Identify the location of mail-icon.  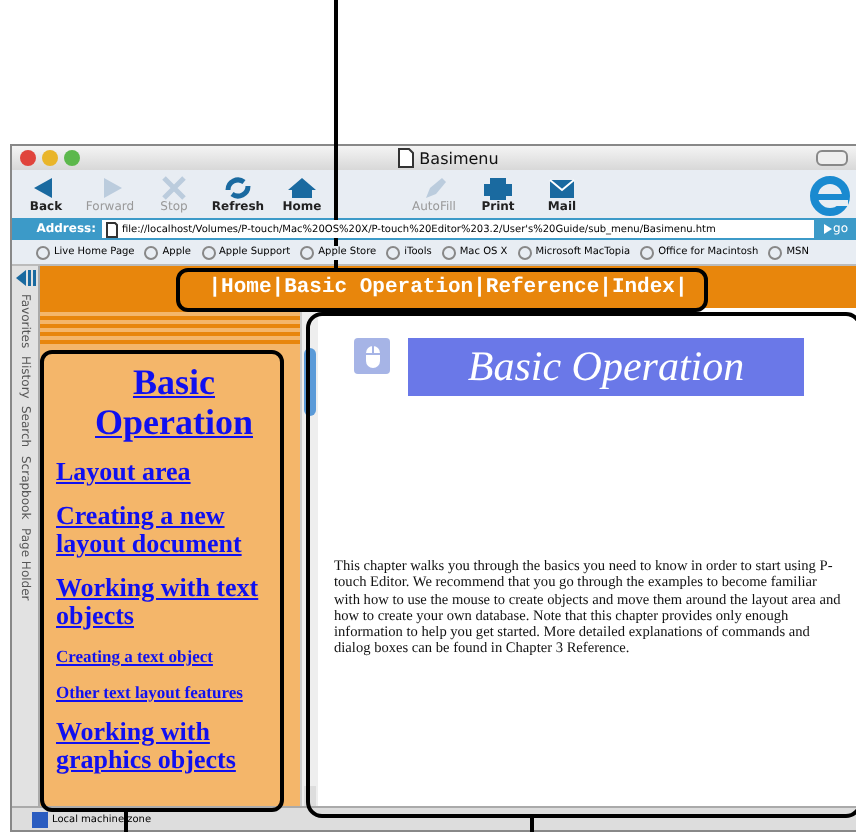
(562, 187).